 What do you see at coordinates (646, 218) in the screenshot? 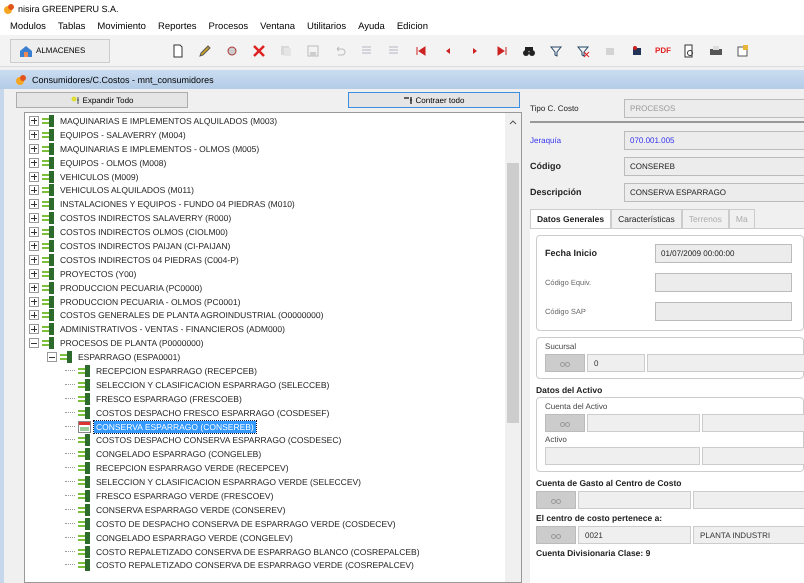
I see `tab: Características` at bounding box center [646, 218].